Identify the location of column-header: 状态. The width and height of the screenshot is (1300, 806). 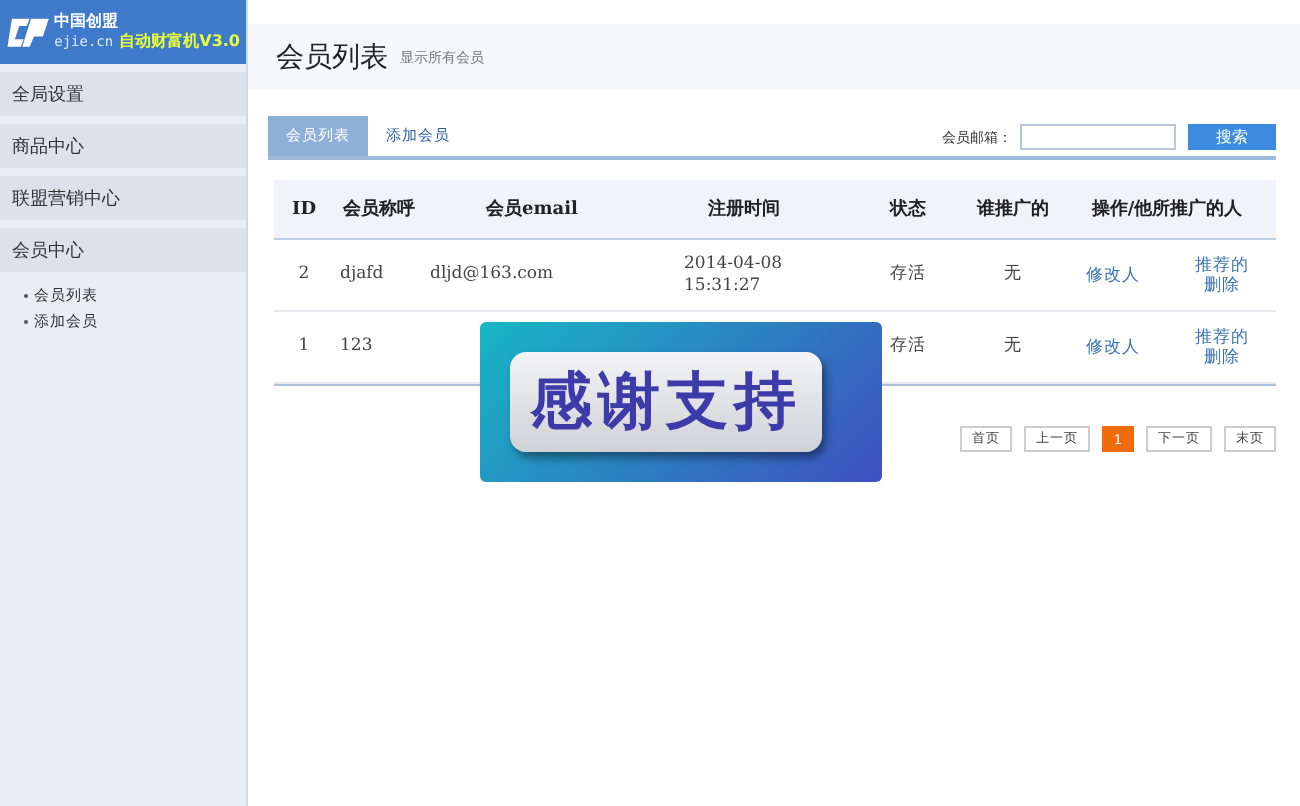
(908, 210).